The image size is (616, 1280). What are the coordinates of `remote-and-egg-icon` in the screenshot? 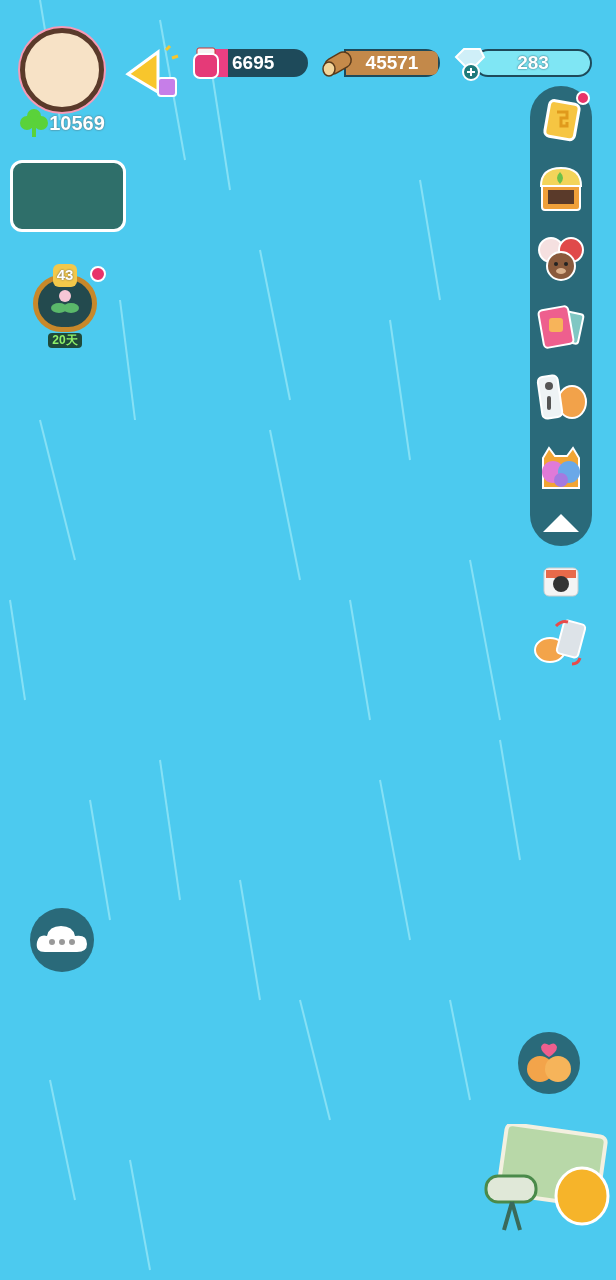 It's located at (561, 397).